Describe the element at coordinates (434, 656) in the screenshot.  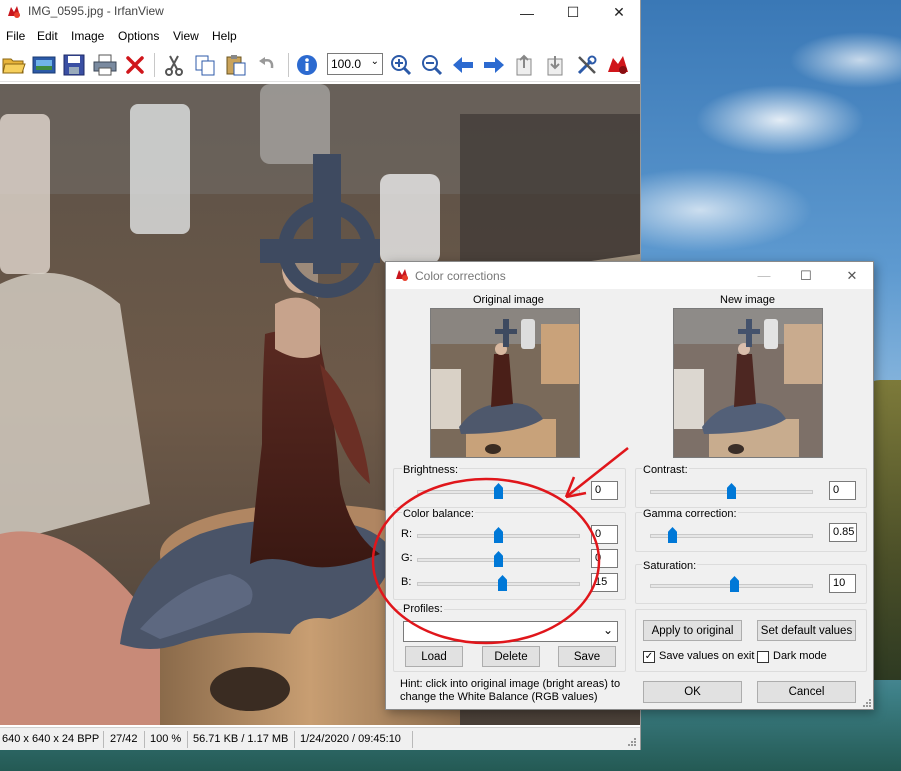
I see `load-profile-button: Load` at that location.